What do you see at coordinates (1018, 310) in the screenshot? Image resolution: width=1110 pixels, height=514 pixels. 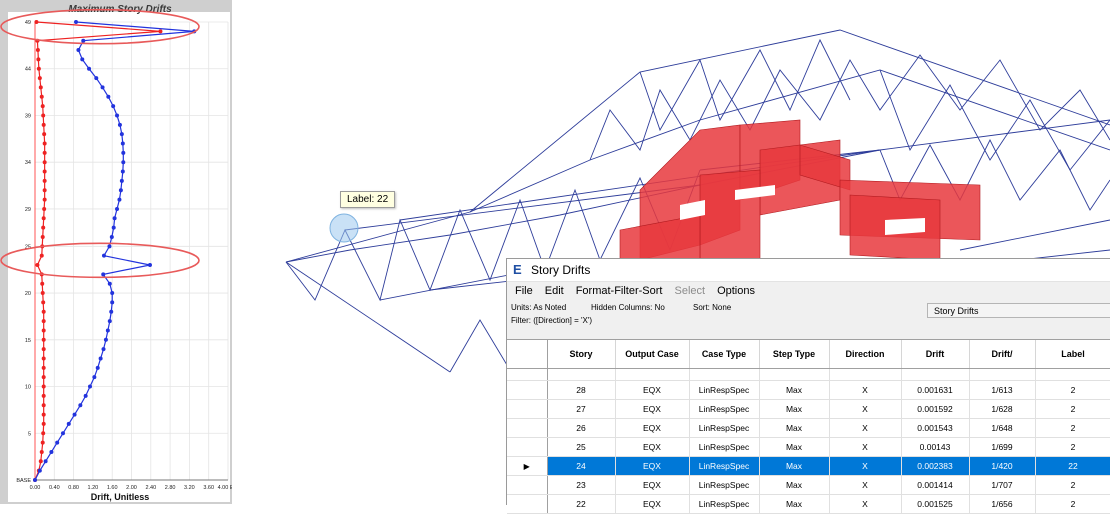 I see `table-name-select: Story Drifts` at bounding box center [1018, 310].